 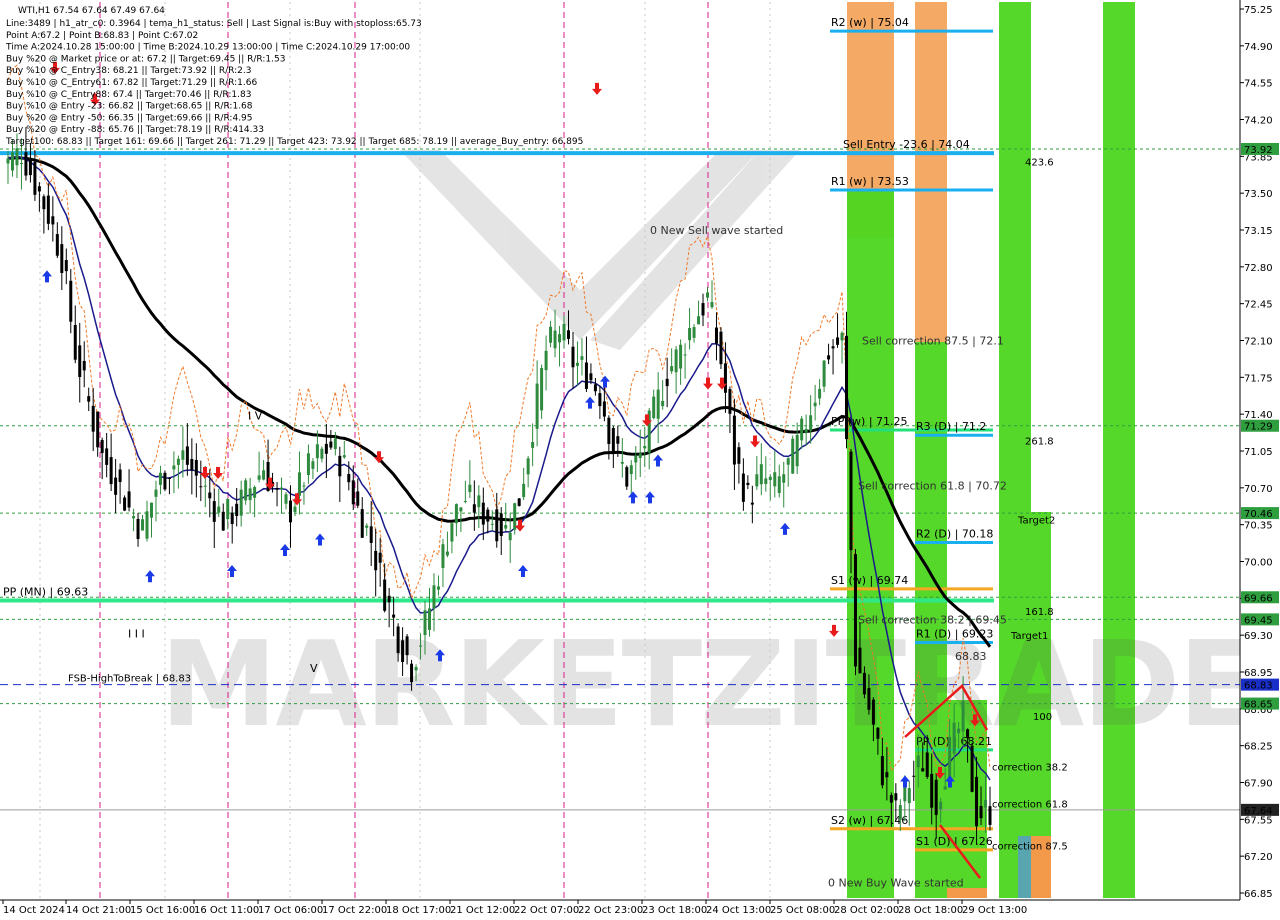 What do you see at coordinates (610, 910) in the screenshot?
I see `x-tick-label: 22 Oct 23:00` at bounding box center [610, 910].